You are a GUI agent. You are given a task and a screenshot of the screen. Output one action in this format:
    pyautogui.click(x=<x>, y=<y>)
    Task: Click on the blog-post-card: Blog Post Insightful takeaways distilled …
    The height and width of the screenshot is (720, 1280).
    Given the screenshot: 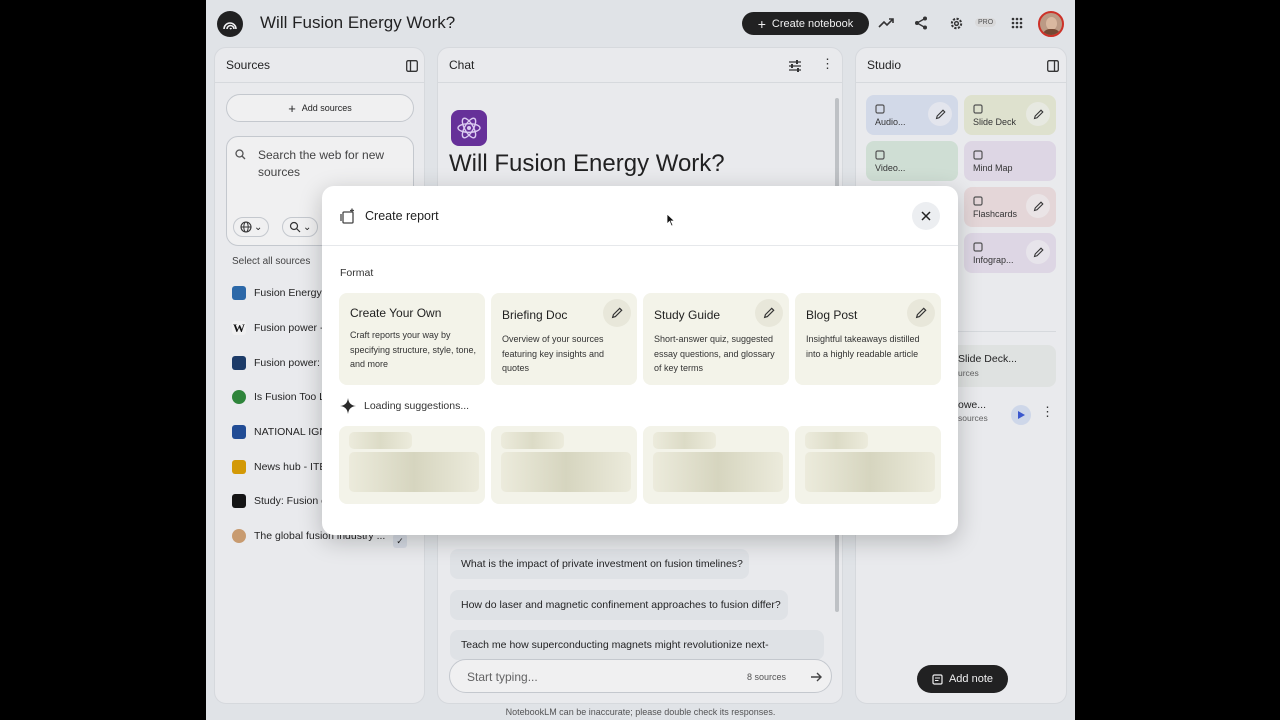 What is the action you would take?
    pyautogui.click(x=868, y=339)
    